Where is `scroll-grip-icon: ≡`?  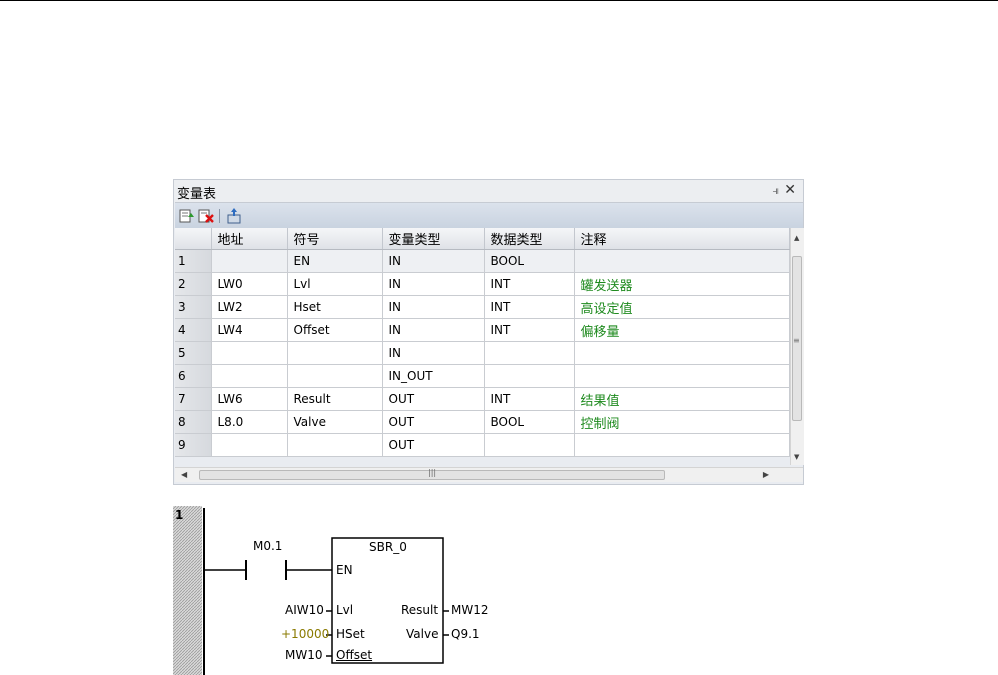 scroll-grip-icon: ≡ is located at coordinates (796, 340).